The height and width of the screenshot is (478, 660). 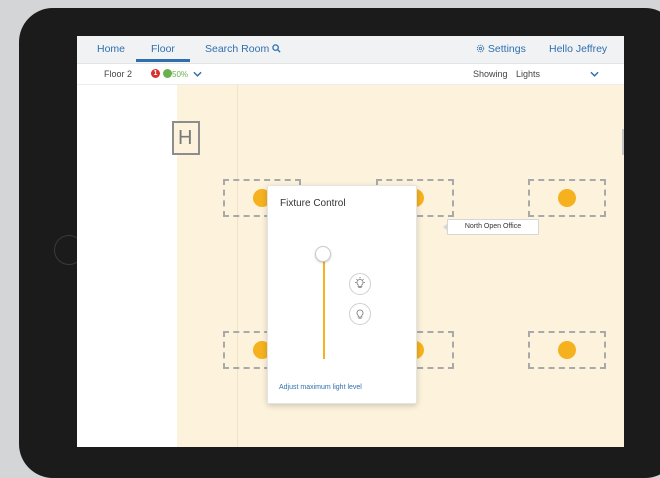 What do you see at coordinates (163, 60) in the screenshot?
I see `nav-active-indicator` at bounding box center [163, 60].